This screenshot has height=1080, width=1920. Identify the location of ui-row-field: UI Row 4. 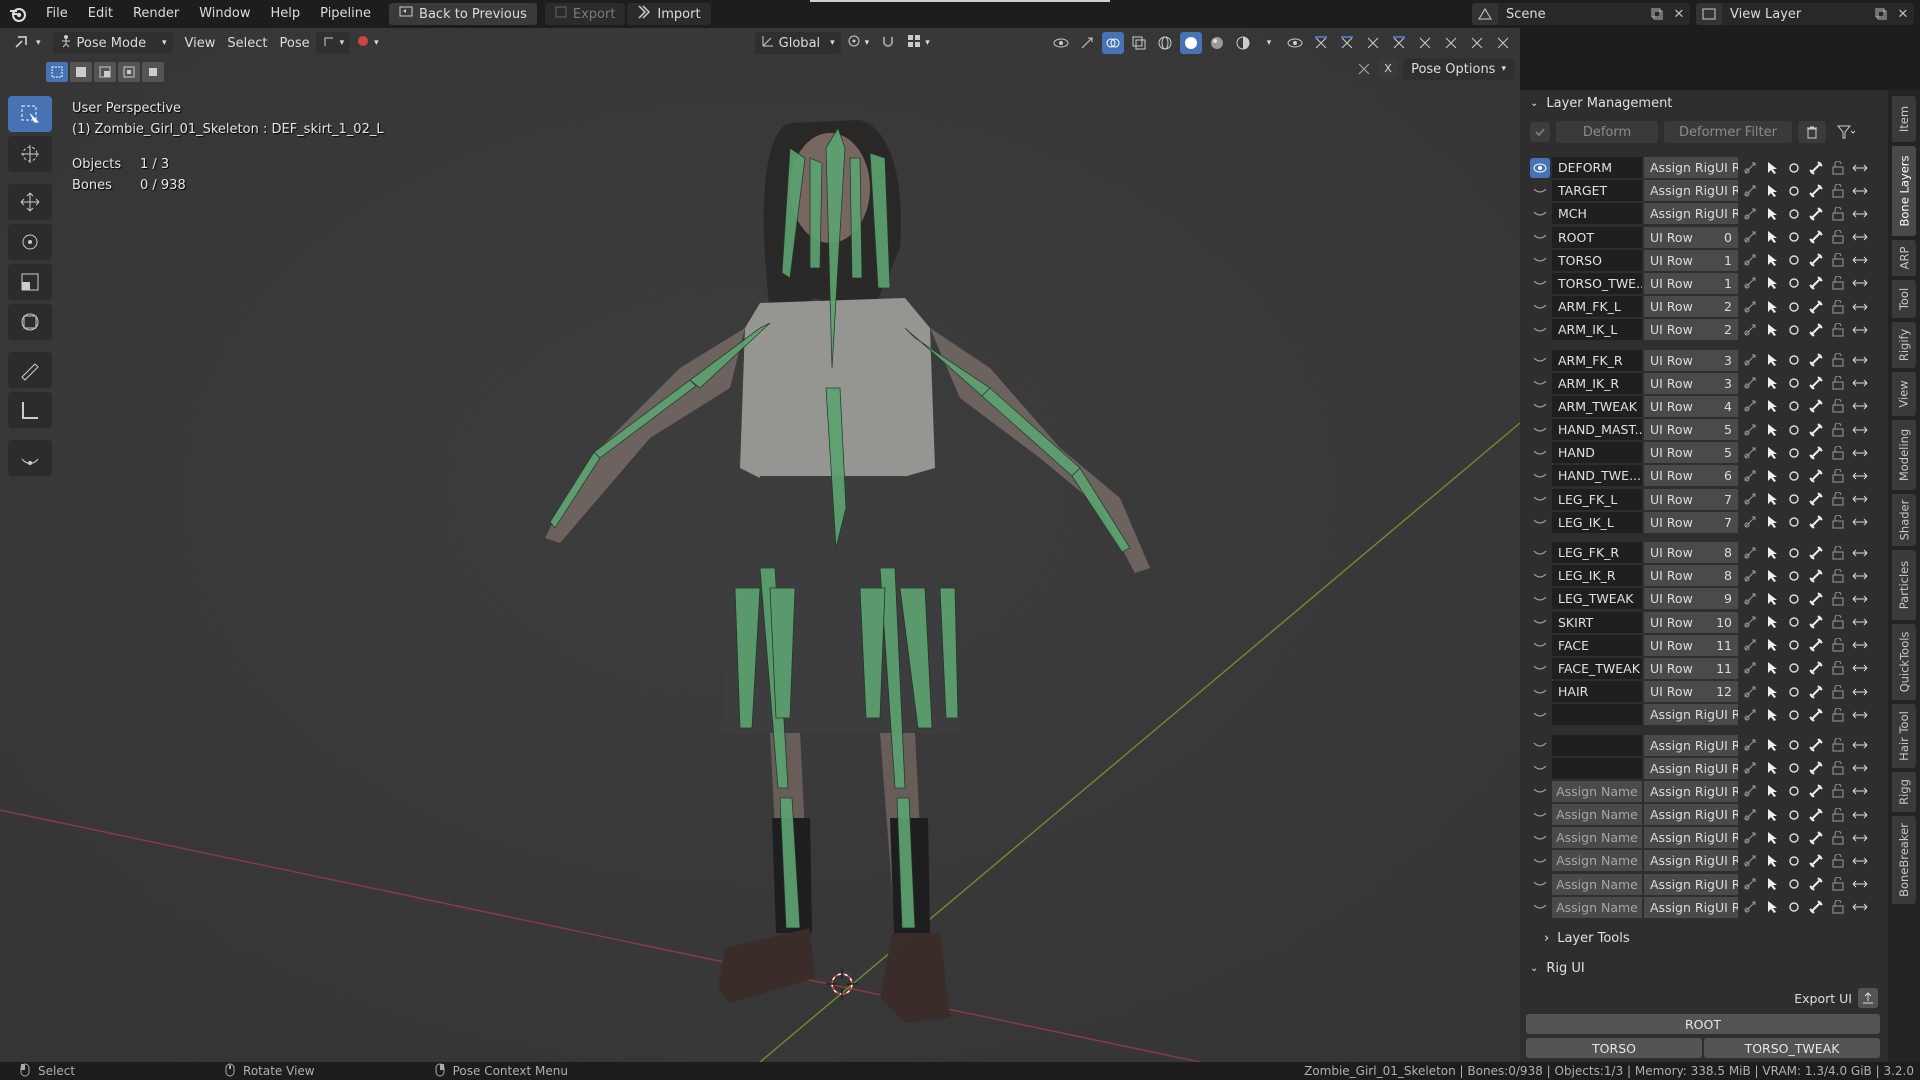
(1691, 406).